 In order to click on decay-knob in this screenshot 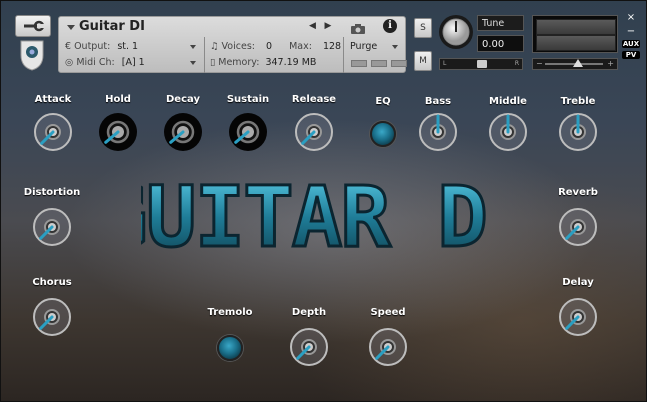, I will do `click(183, 132)`.